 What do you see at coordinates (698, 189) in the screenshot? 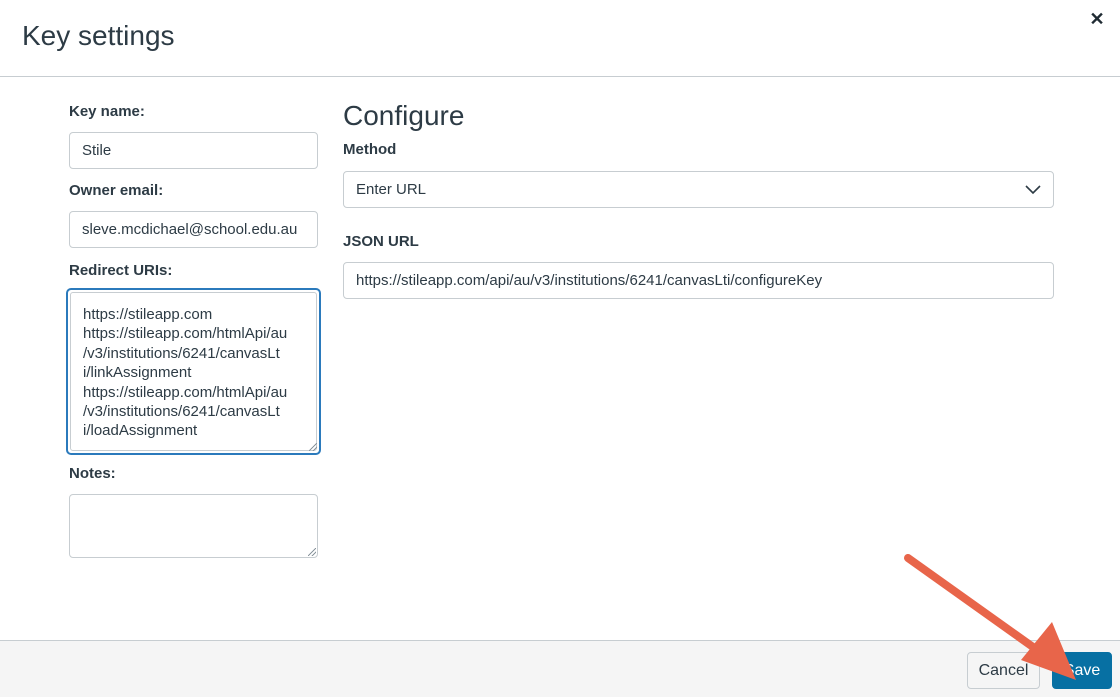
I see `method-select: Enter URL` at bounding box center [698, 189].